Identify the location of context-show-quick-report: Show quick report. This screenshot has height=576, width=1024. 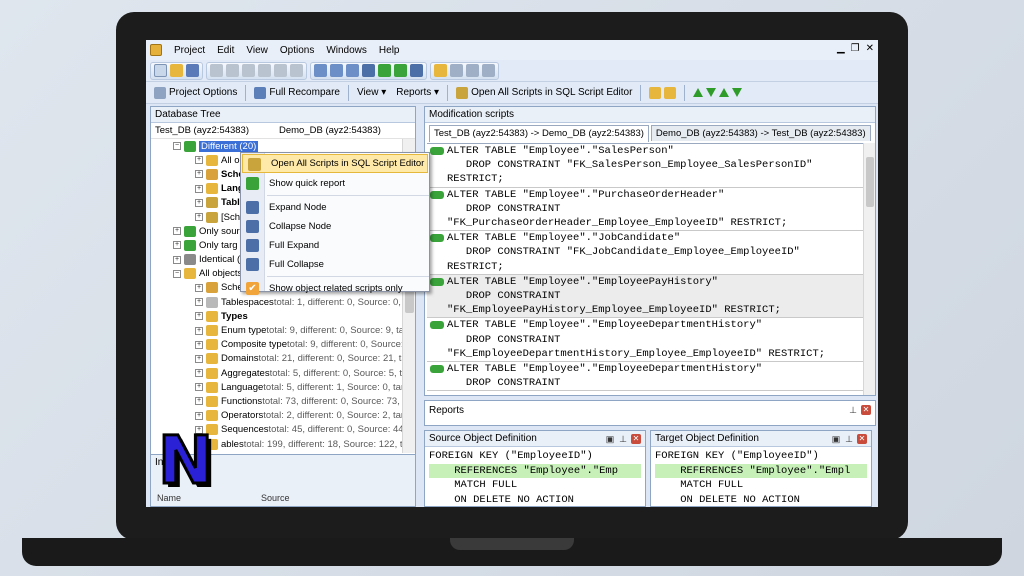
(335, 183).